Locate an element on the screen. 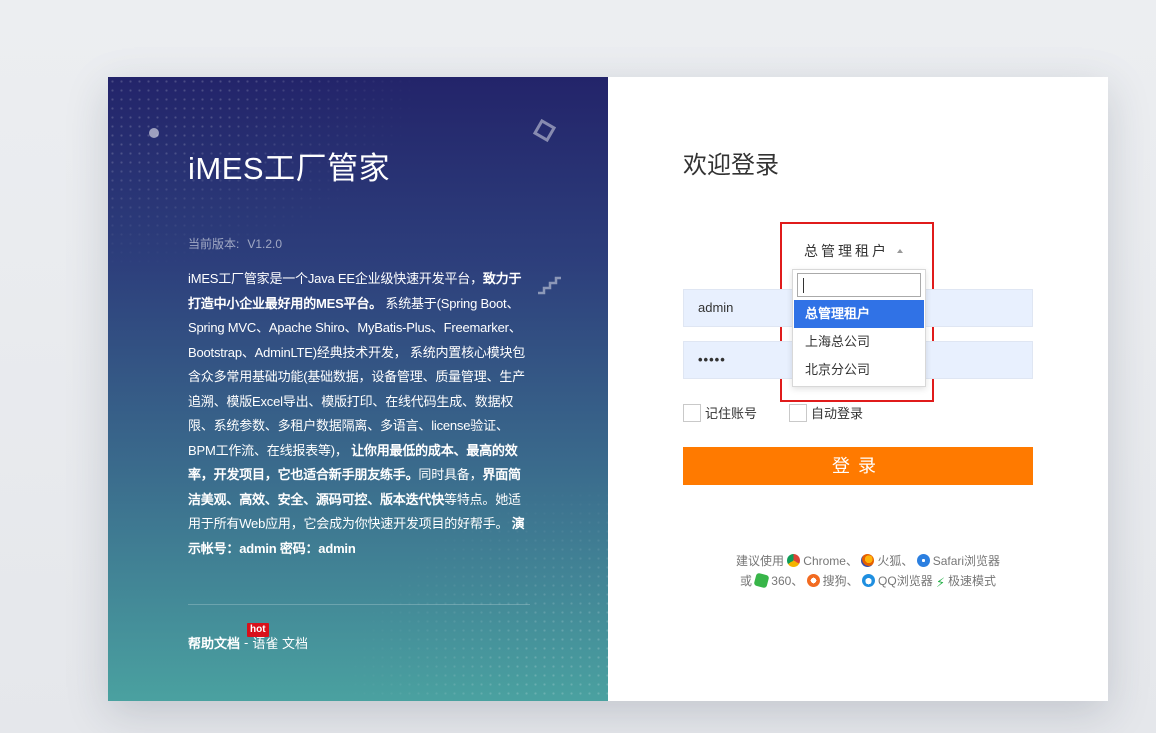 The height and width of the screenshot is (733, 1156). auto-login-checkbox: 自动登录 is located at coordinates (826, 412).